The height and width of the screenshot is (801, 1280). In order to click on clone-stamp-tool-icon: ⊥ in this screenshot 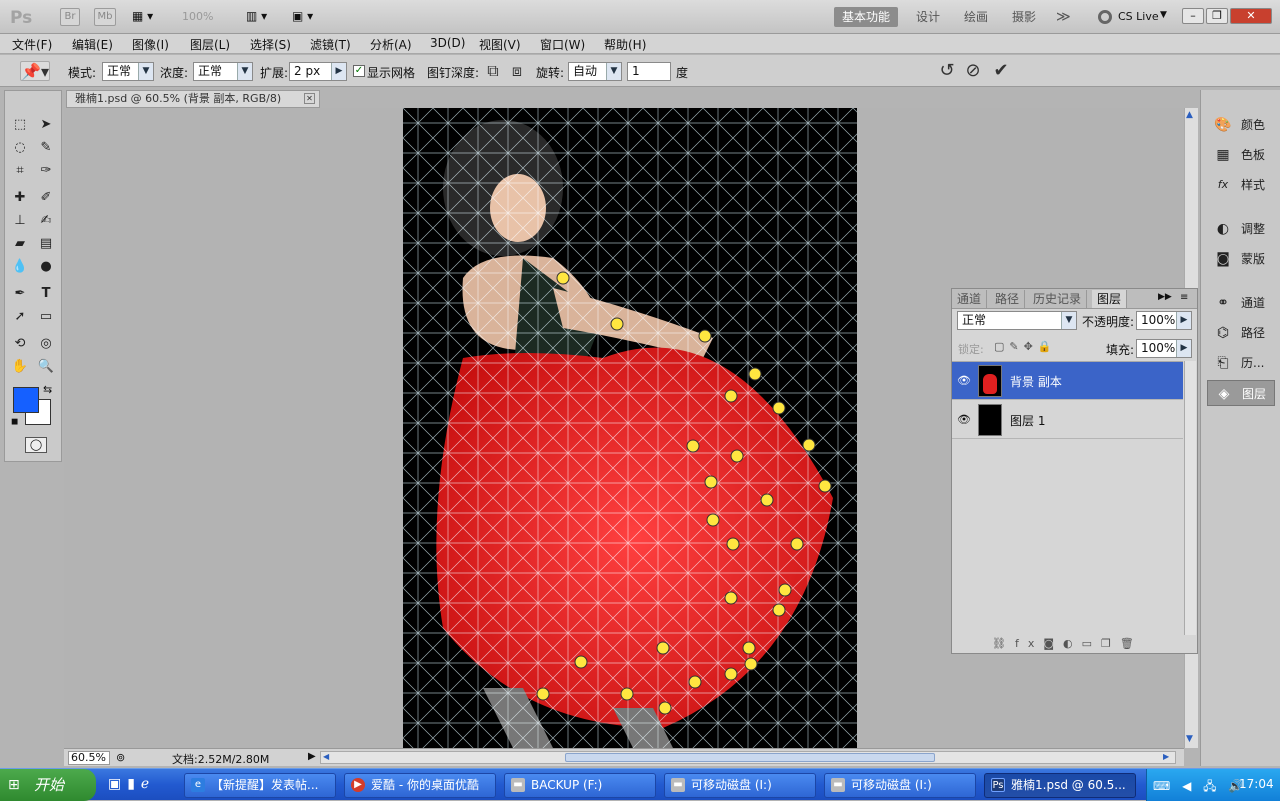, I will do `click(20, 221)`.